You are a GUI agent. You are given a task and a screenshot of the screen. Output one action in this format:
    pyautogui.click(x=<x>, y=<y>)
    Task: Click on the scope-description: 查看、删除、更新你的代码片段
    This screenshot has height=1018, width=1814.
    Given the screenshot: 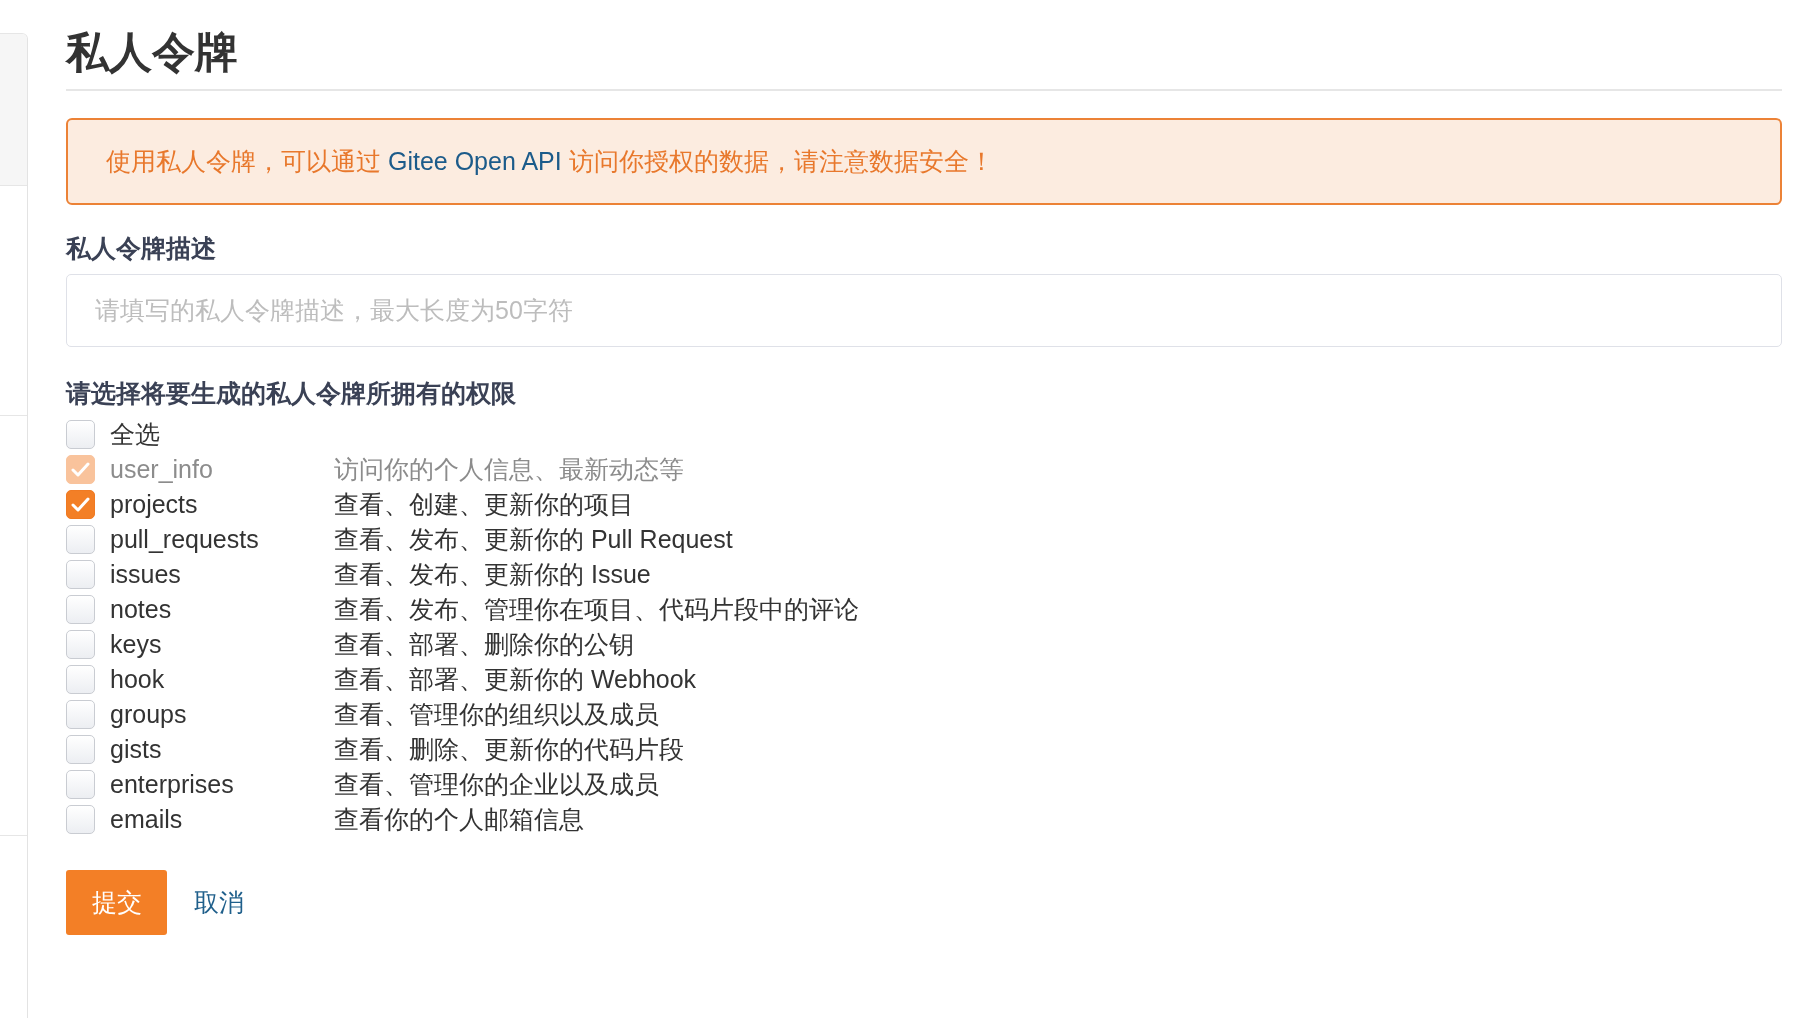 What is the action you would take?
    pyautogui.click(x=509, y=749)
    